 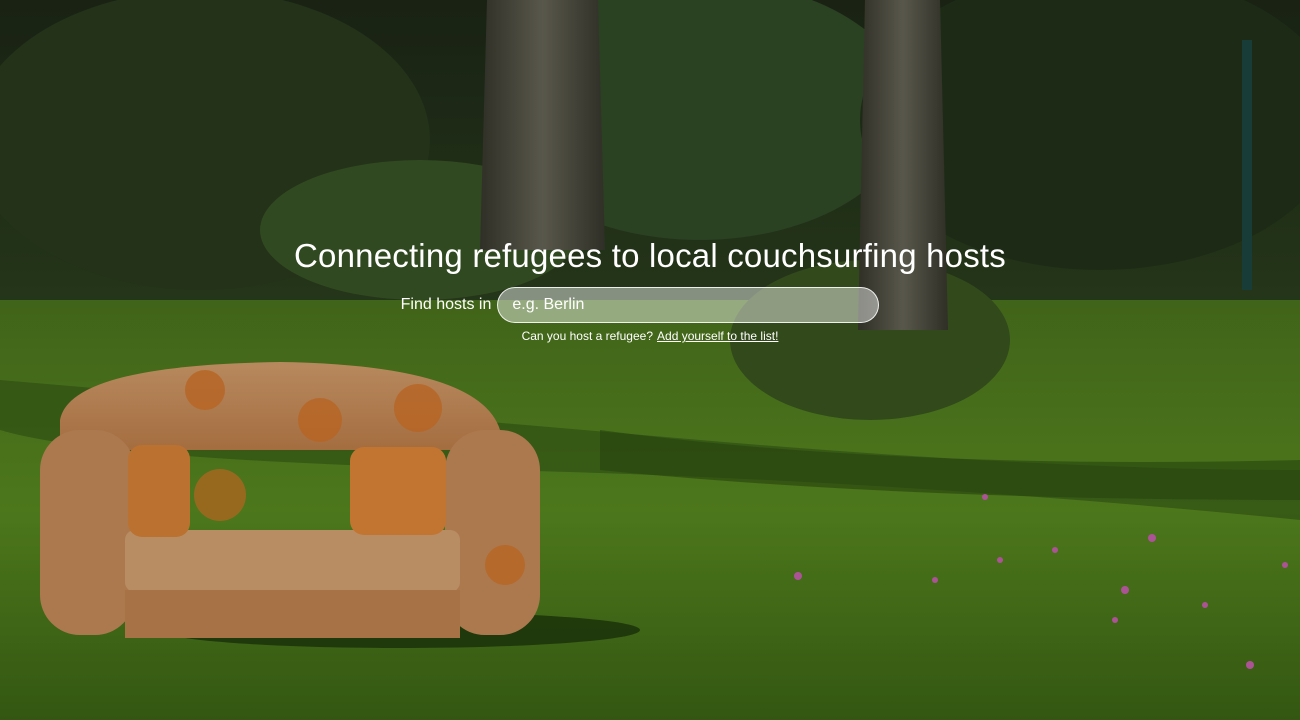 What do you see at coordinates (446, 304) in the screenshot?
I see `search-label: Find hosts in` at bounding box center [446, 304].